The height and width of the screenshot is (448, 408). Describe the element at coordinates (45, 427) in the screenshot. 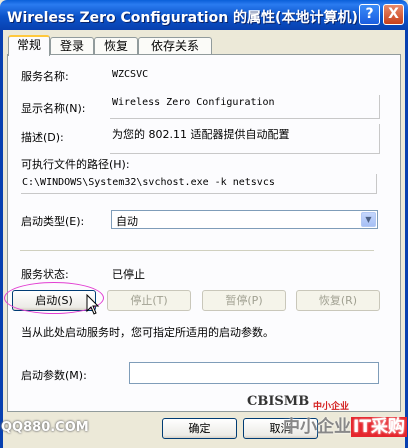

I see `watermark-left: QQ880.COM` at that location.